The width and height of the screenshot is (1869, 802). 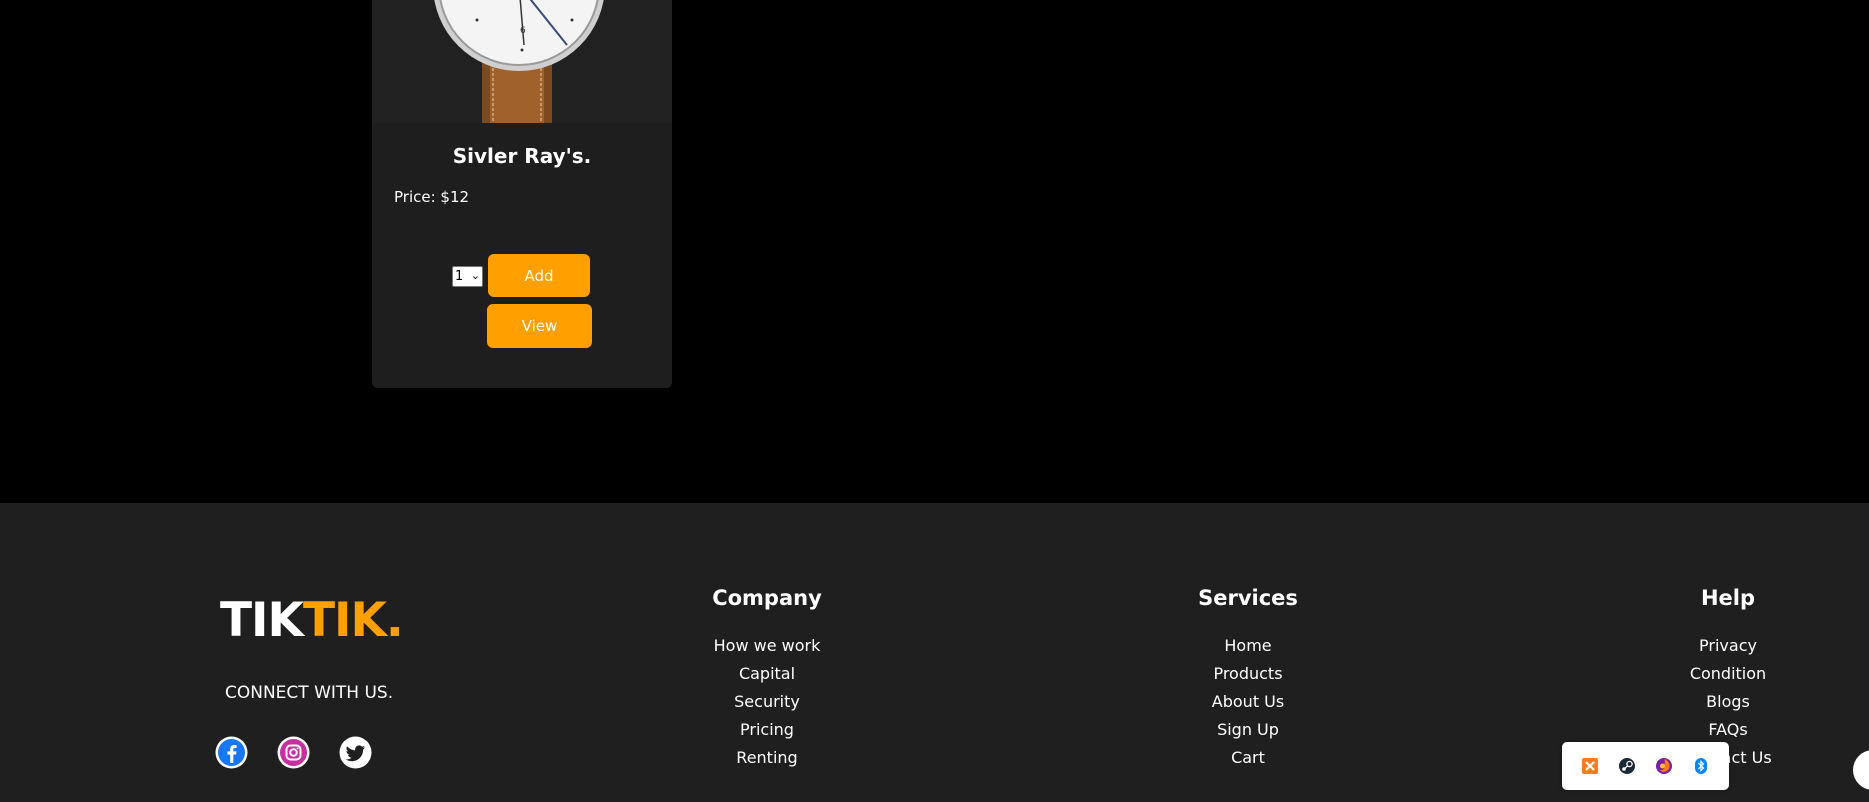 I want to click on product-title: Sivler Ray's., so click(x=522, y=156).